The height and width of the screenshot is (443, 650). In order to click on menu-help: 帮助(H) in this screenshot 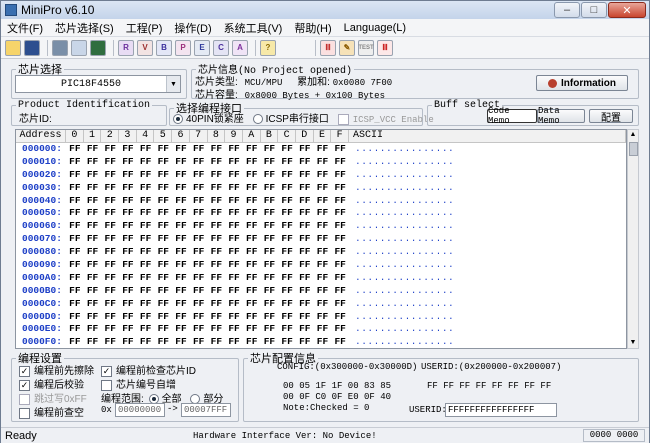, I will do `click(312, 28)`.